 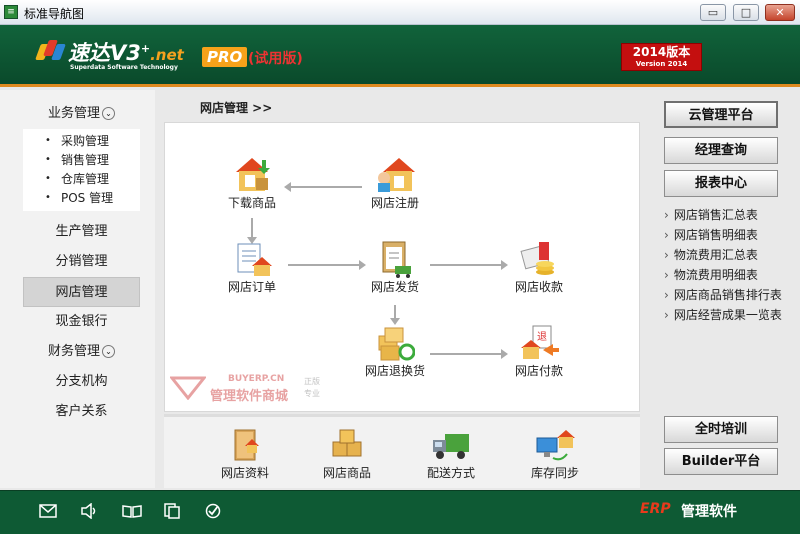 I want to click on builder-platform-button: Builder平台, so click(x=721, y=461).